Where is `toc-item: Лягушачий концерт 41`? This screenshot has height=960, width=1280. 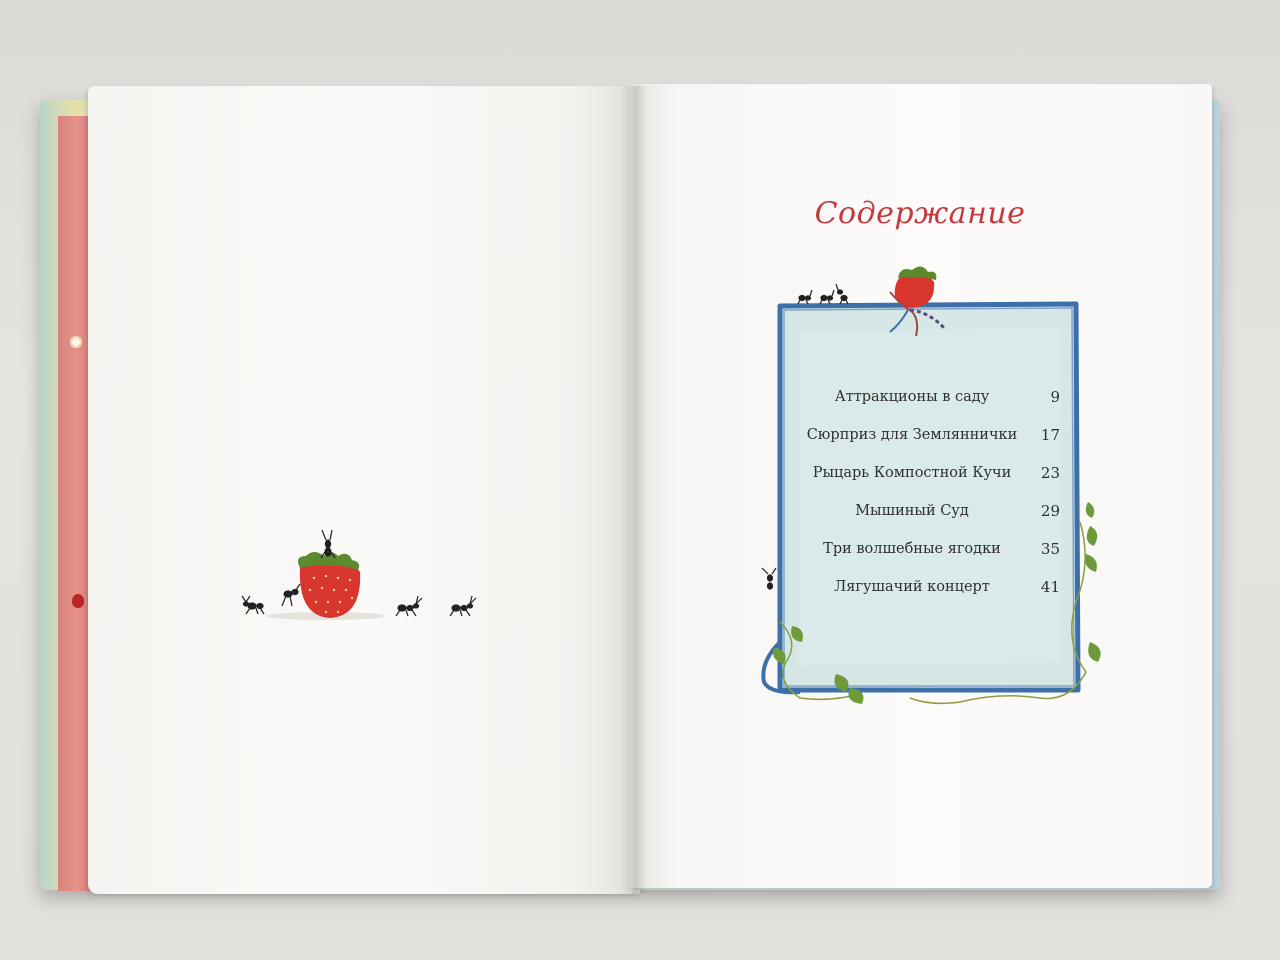 toc-item: Лягушачий концерт 41 is located at coordinates (930, 587).